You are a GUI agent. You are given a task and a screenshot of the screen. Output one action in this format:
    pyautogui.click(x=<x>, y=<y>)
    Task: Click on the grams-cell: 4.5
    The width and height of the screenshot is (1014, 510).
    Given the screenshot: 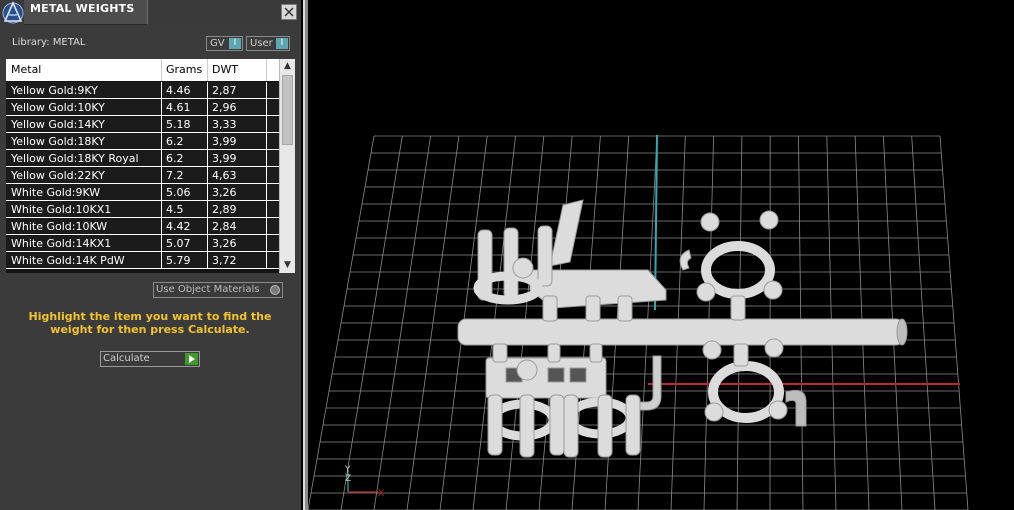 What is the action you would take?
    pyautogui.click(x=175, y=209)
    